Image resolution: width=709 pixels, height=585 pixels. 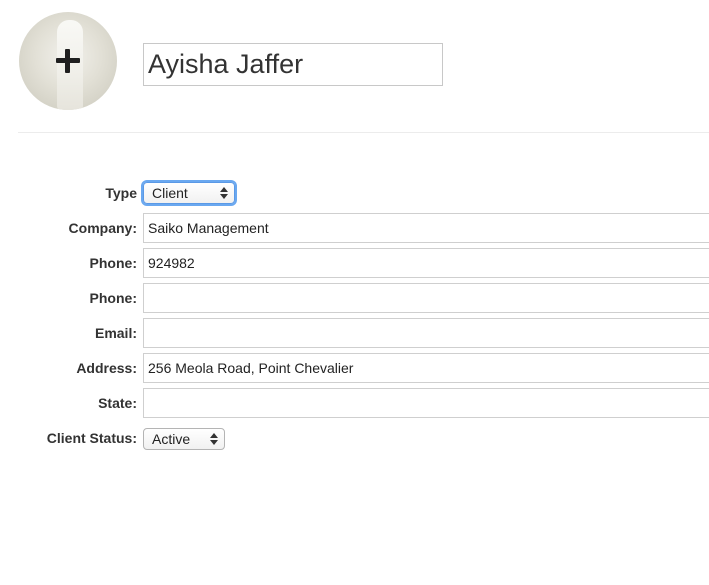 I want to click on phone-label-2: Phone:, so click(x=113, y=298).